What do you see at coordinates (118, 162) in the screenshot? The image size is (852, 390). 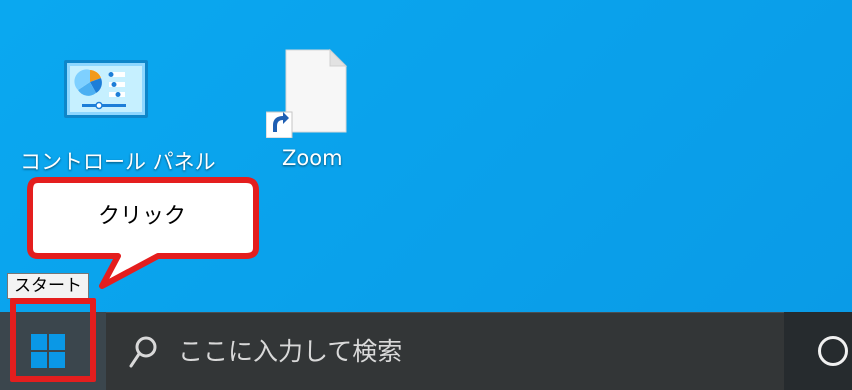 I see `control-panel-label: コントロール パネル` at bounding box center [118, 162].